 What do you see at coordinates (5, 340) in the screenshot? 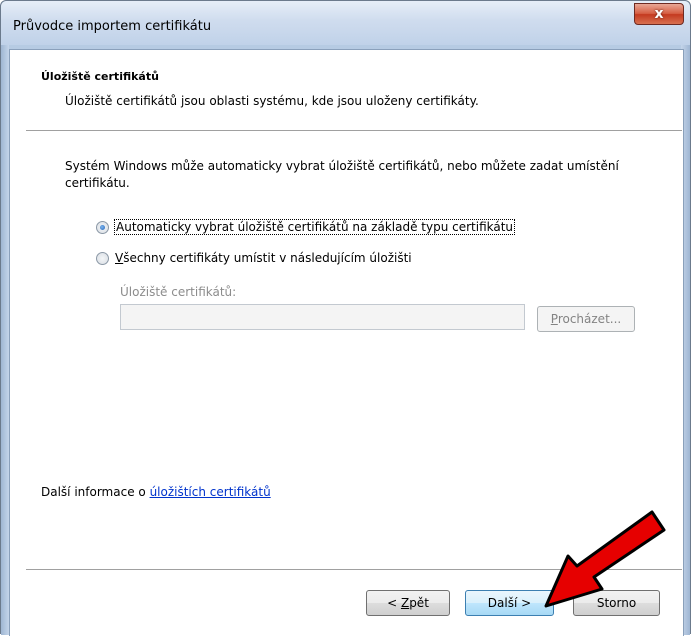
I see `window-frame-left` at bounding box center [5, 340].